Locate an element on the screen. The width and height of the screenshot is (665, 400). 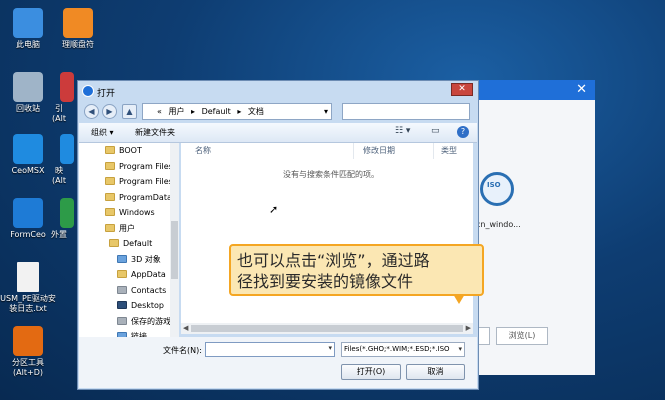
hint-callout: 也可以点击“浏览”，通过路 径找到要安装的镜像文件 is located at coordinates (356, 274).